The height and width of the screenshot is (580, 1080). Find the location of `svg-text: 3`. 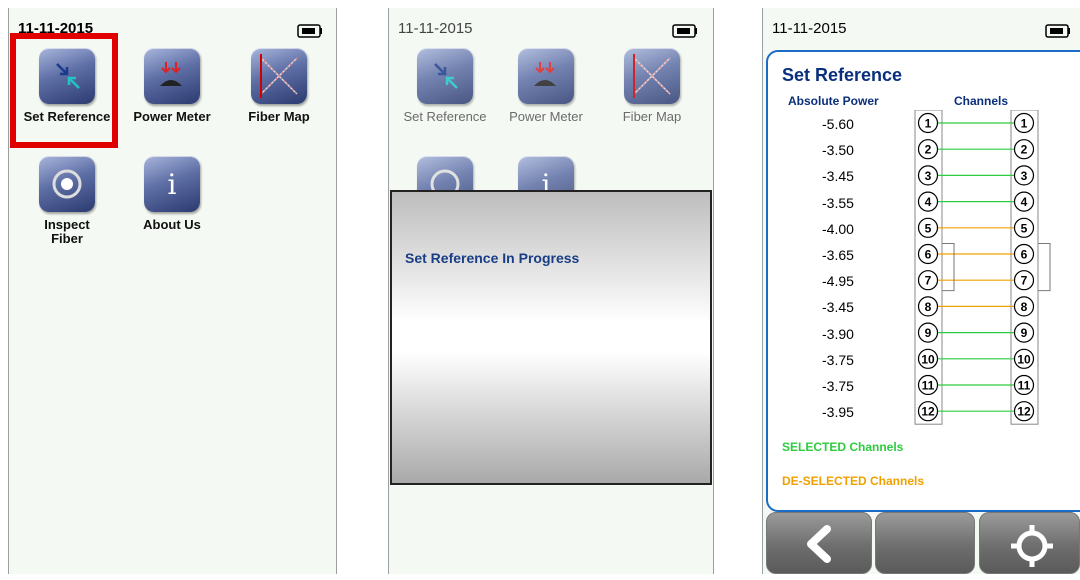

svg-text: 3 is located at coordinates (1024, 176).